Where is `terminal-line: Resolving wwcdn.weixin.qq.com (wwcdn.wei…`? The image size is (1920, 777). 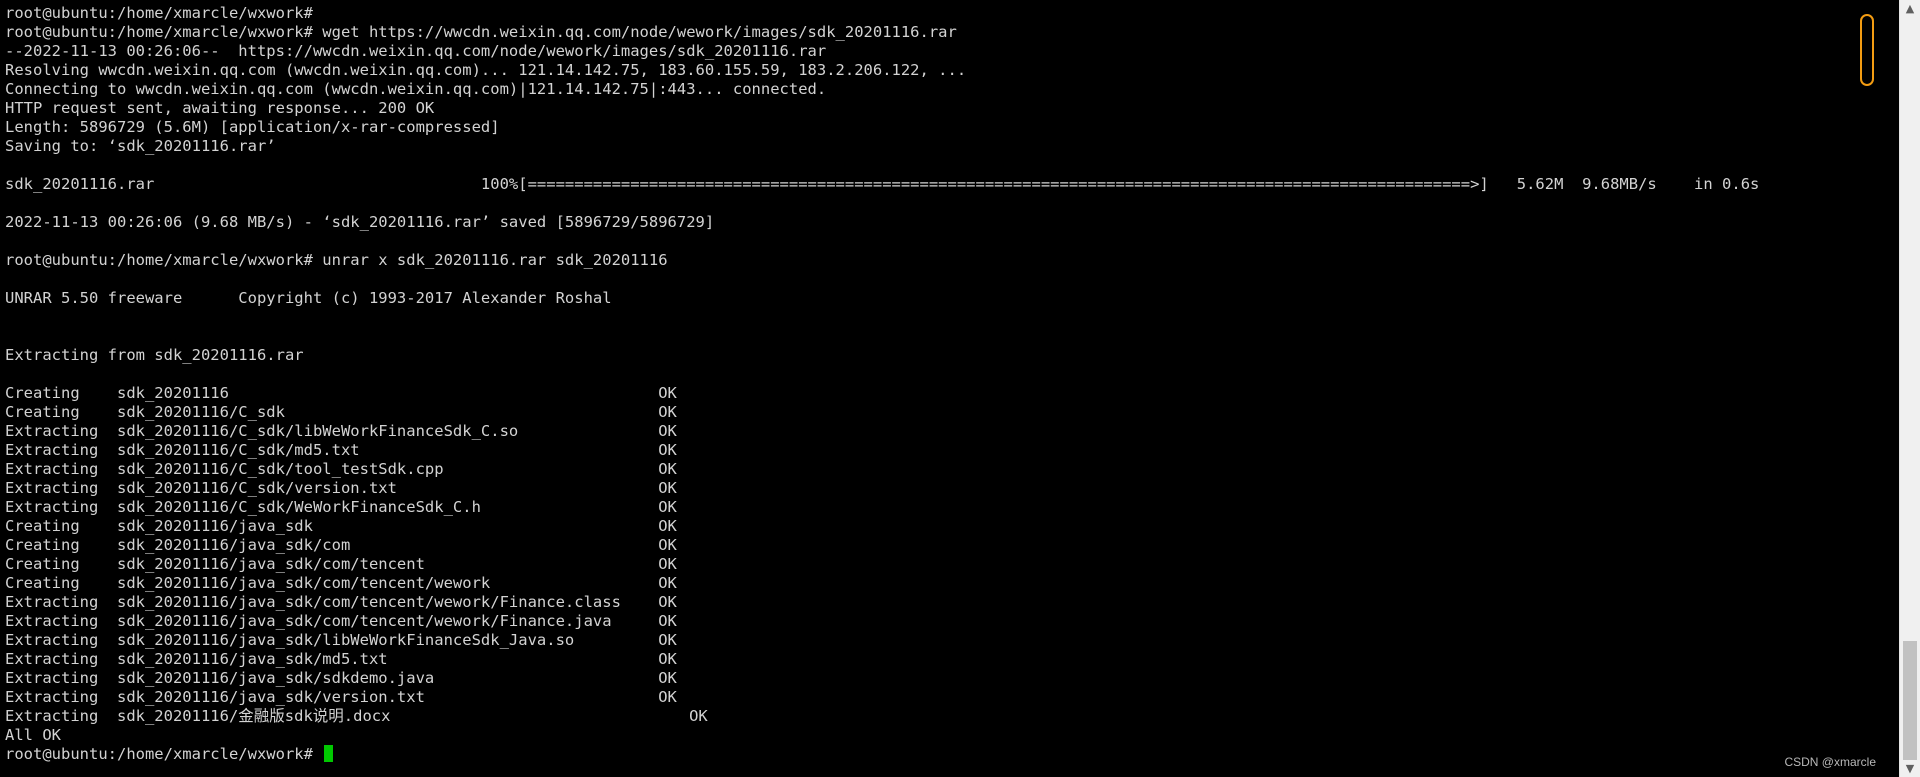
terminal-line: Resolving wwcdn.weixin.qq.com (wwcdn.wei… is located at coordinates (486, 70).